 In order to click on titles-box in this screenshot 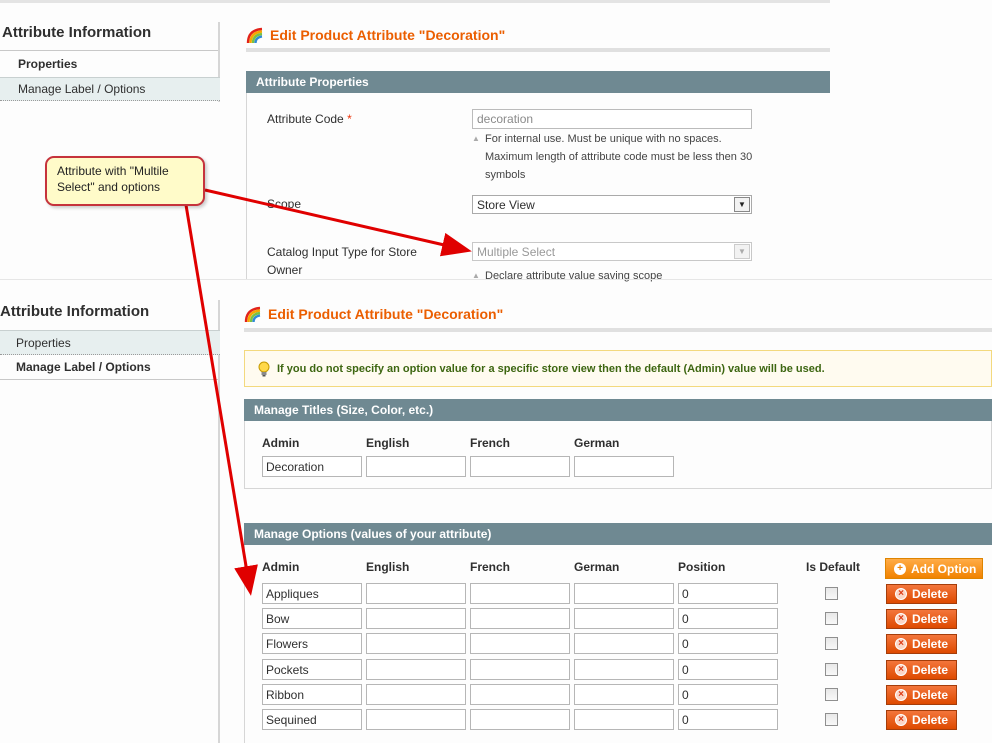, I will do `click(618, 455)`.